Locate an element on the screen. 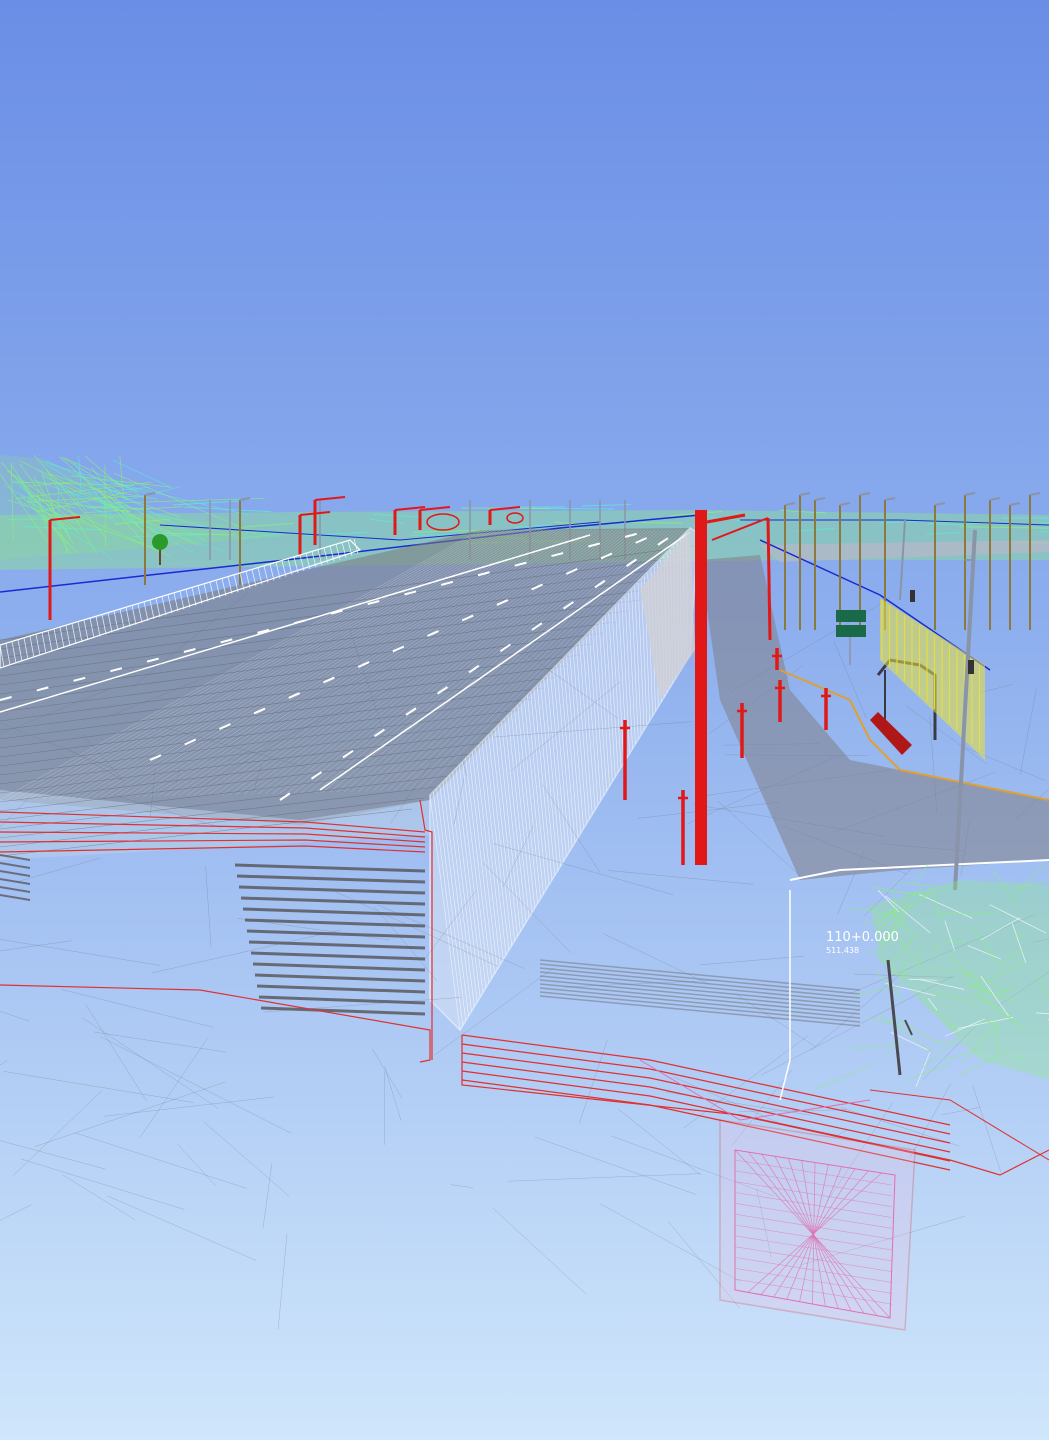  tree is located at coordinates (160, 542).